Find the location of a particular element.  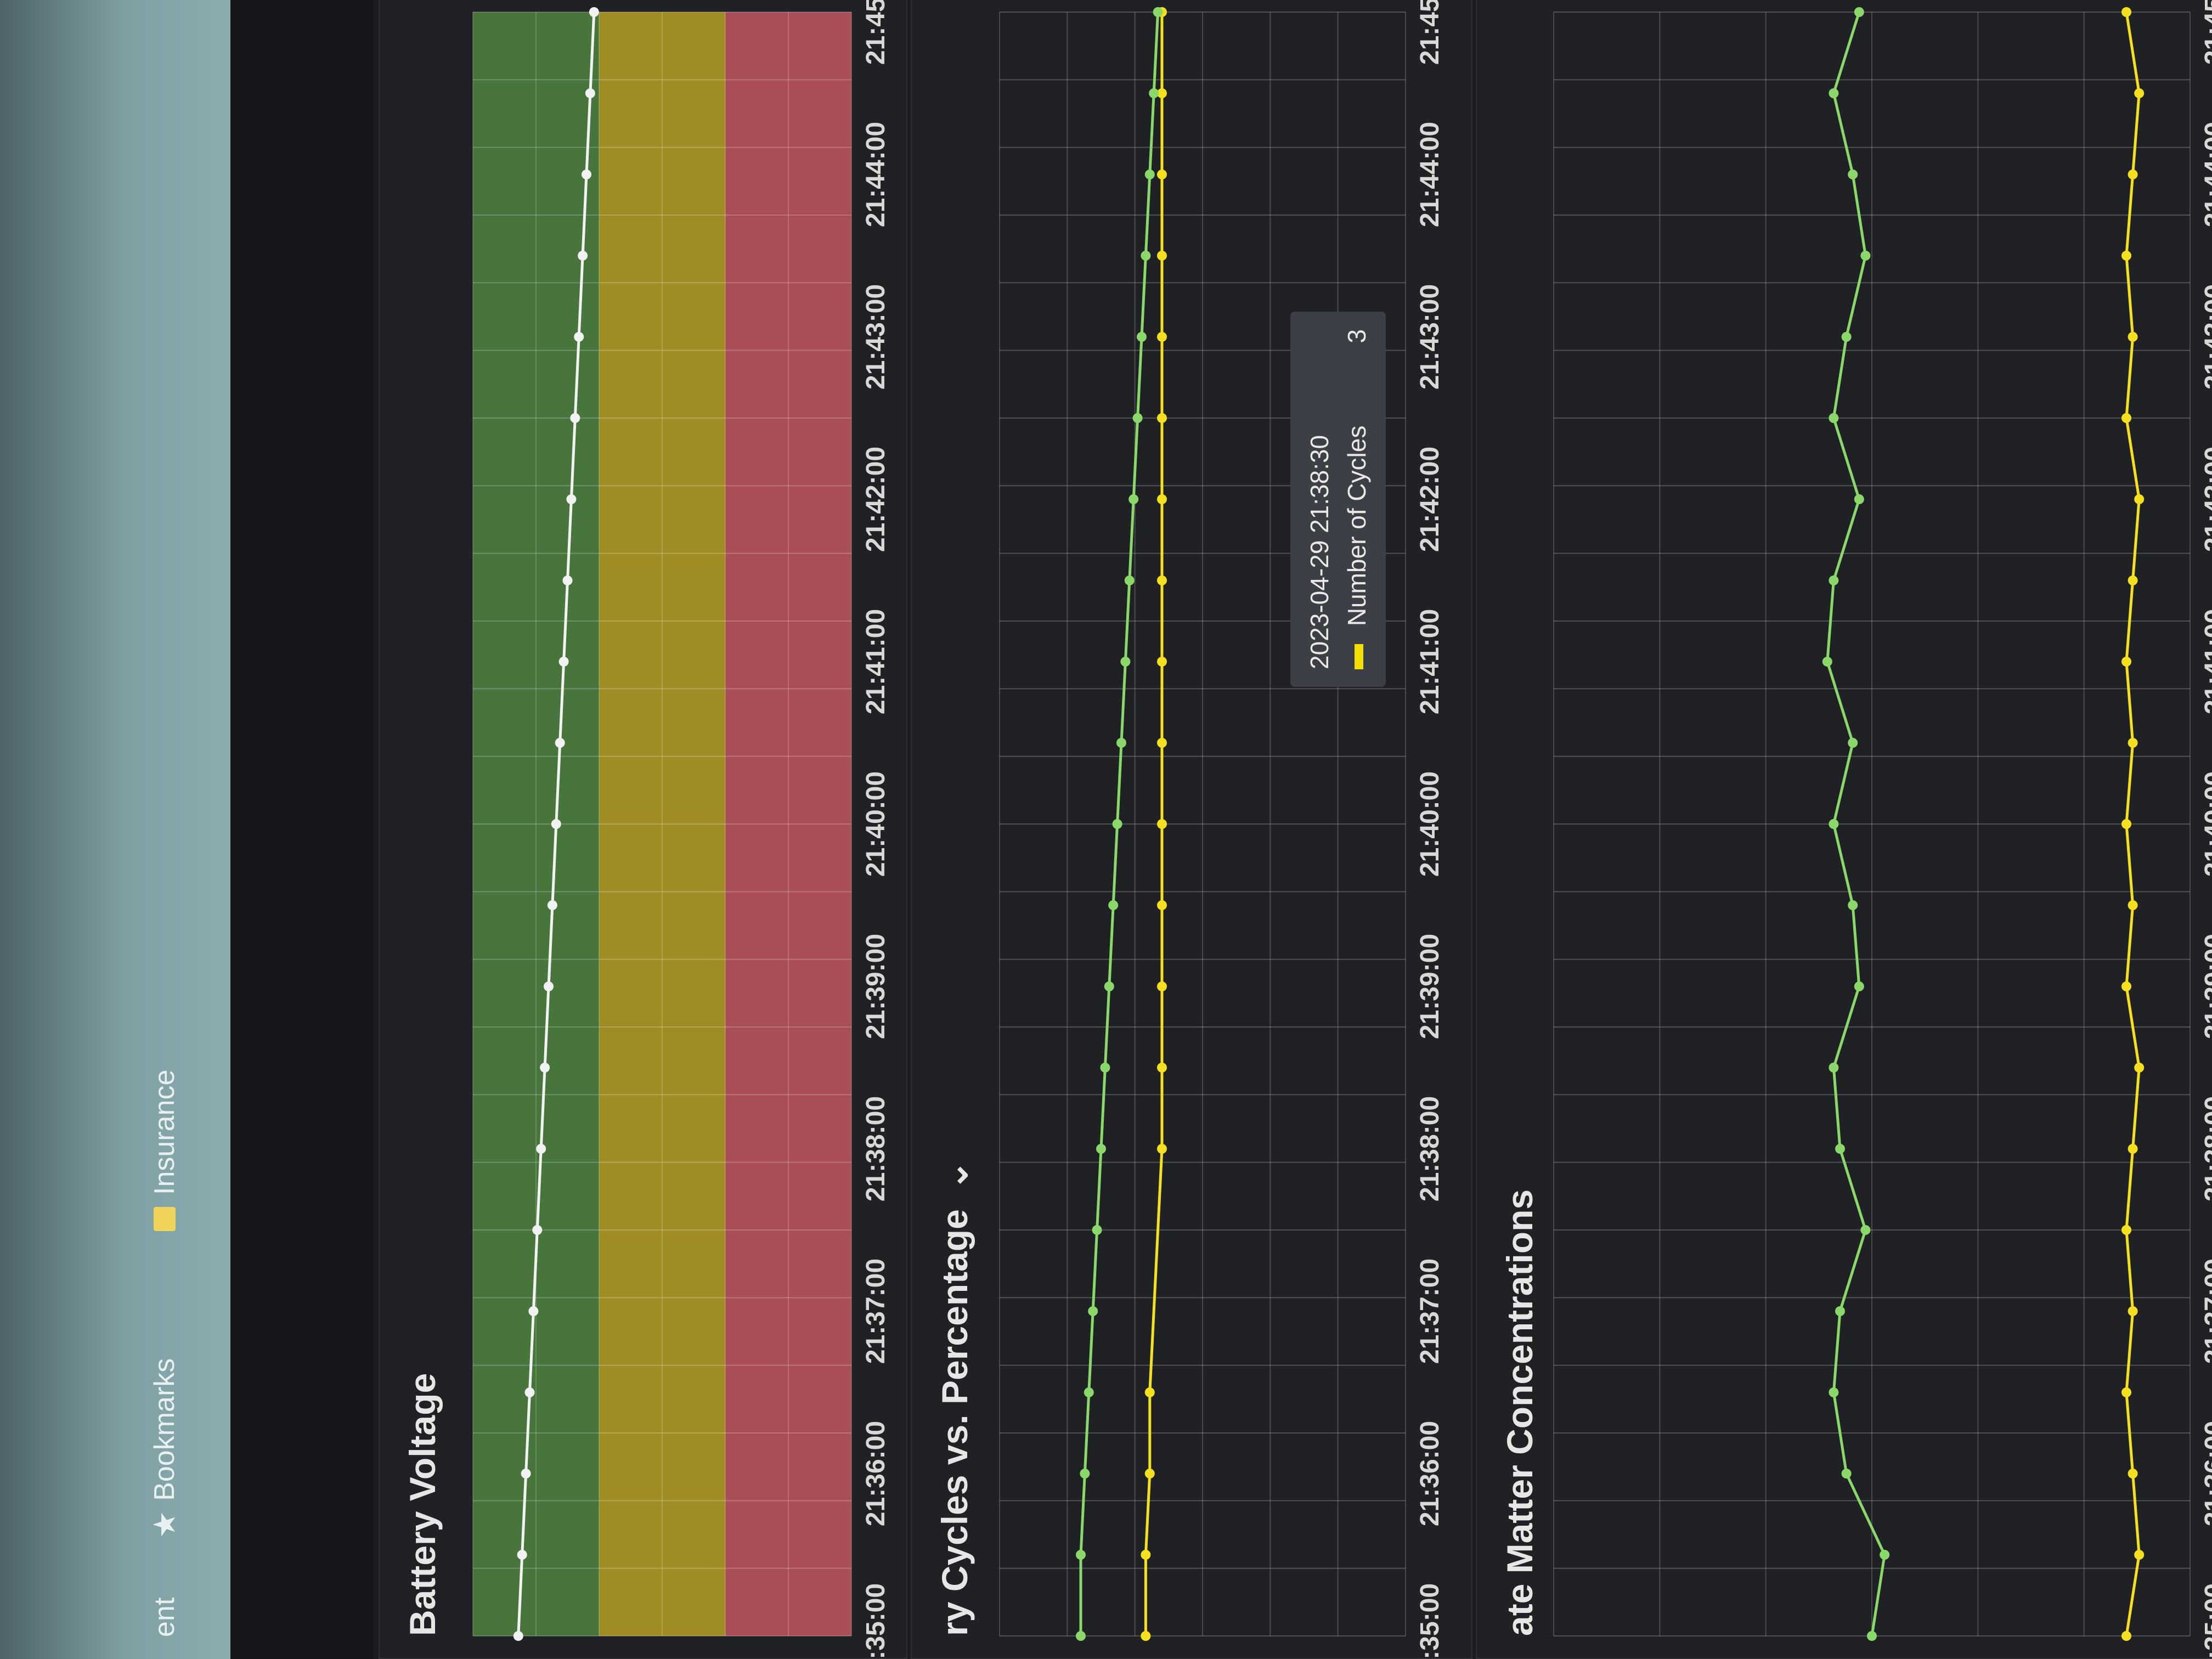

series-swatch is located at coordinates (1359, 656).